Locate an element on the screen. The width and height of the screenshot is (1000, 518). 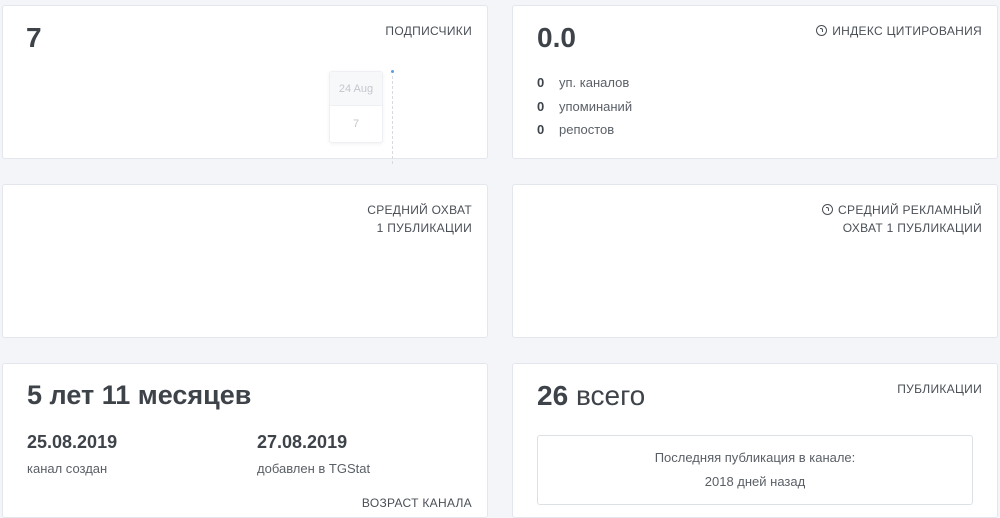
avg-ad-reach-label-line1: СРЕДНИЙ РЕКЛАМНЫЙ is located at coordinates (910, 210).